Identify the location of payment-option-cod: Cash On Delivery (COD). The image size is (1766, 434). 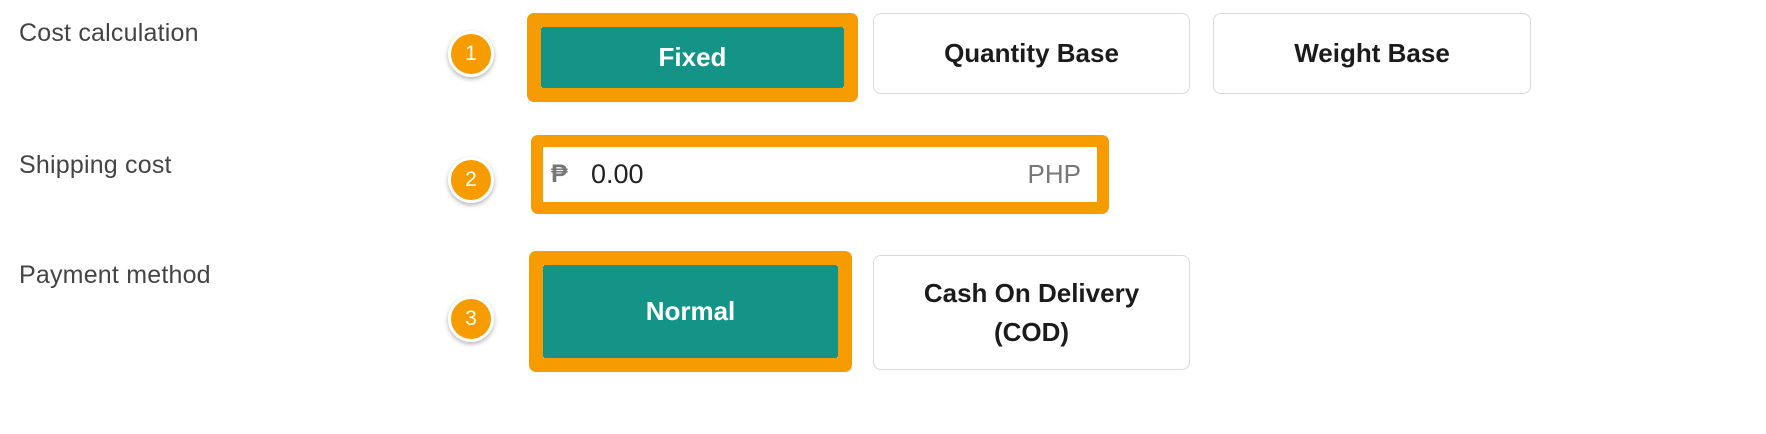
(1031, 312).